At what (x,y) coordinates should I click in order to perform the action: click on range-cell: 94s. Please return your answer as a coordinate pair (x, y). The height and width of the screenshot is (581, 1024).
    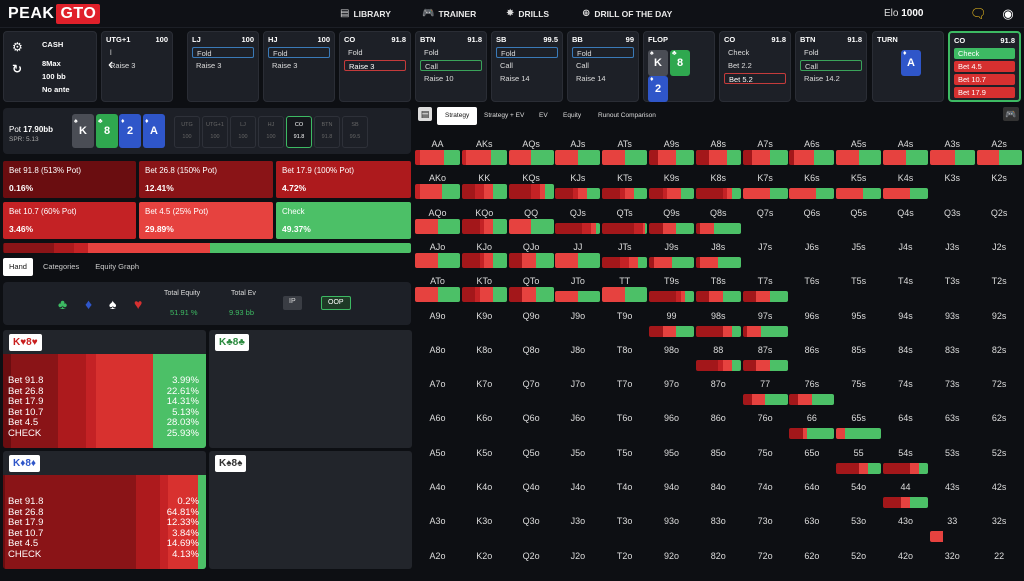
    Looking at the image, I should click on (905, 320).